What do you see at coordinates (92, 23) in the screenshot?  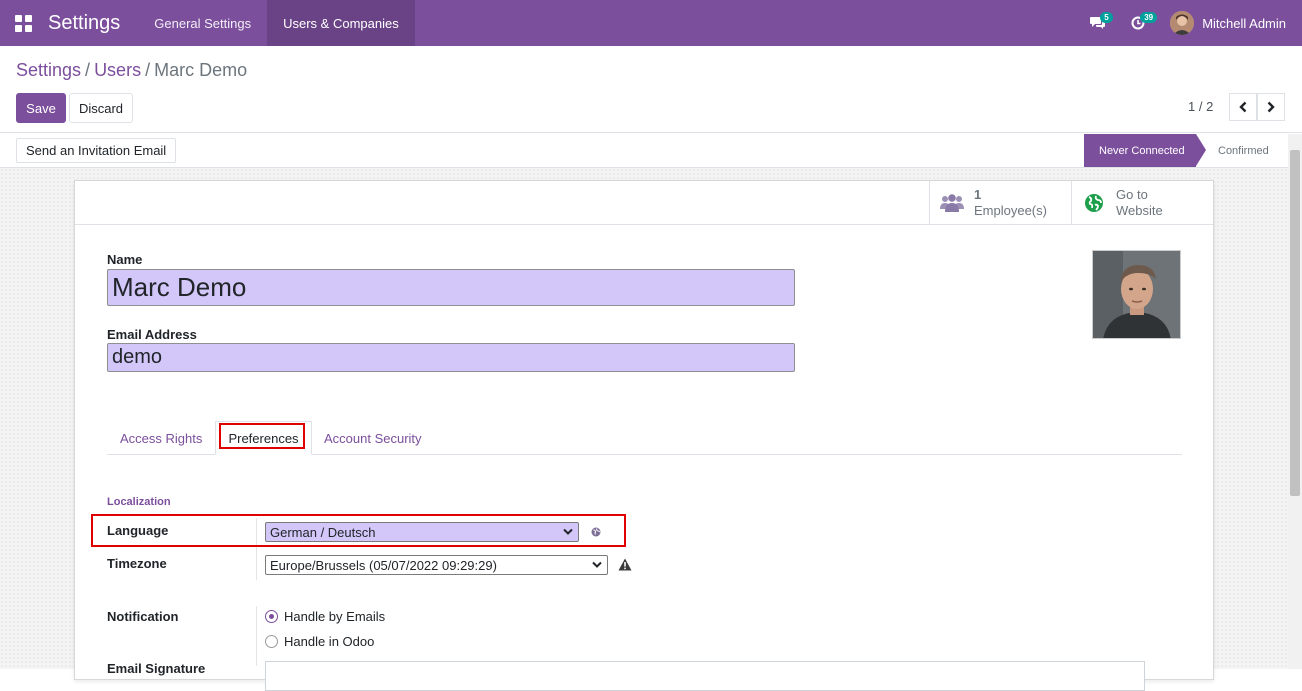 I see `app-title: Settings` at bounding box center [92, 23].